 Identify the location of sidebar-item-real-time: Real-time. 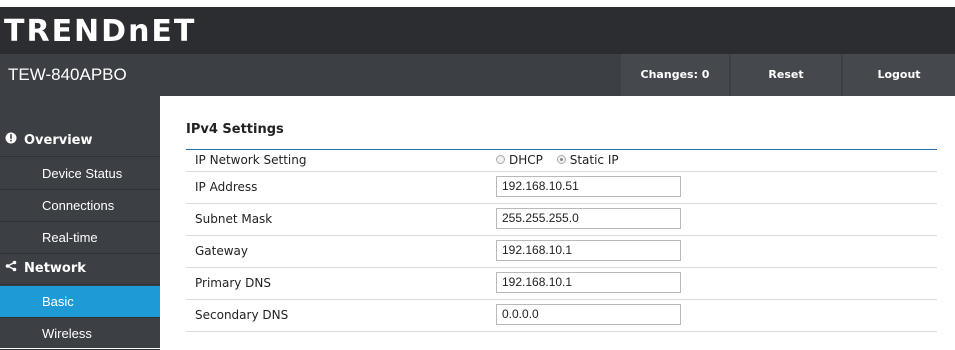
(80, 238).